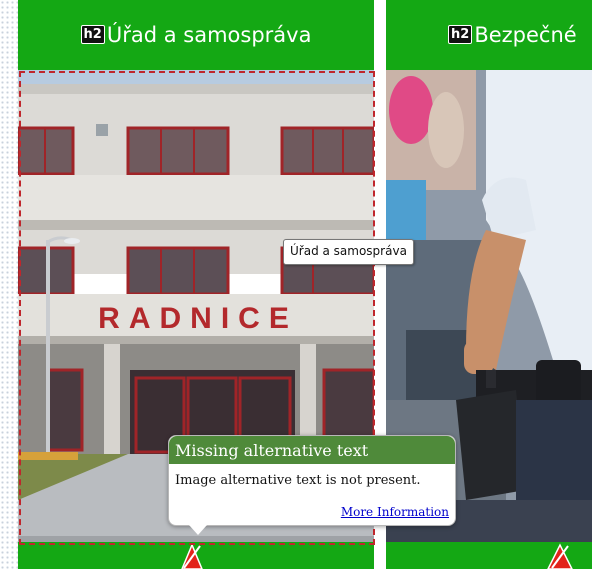 The image size is (592, 569). Describe the element at coordinates (312, 450) in the screenshot. I see `popup-title: Missing alternative text` at that location.